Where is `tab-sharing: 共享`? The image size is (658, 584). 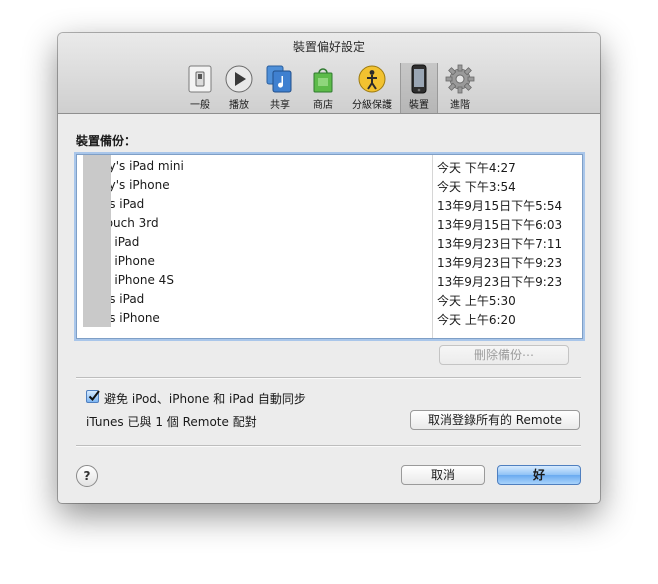 tab-sharing: 共享 is located at coordinates (280, 88).